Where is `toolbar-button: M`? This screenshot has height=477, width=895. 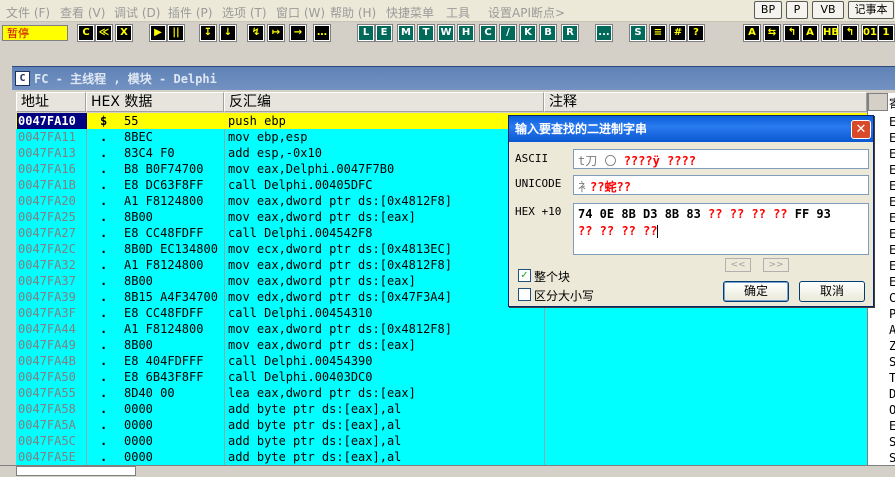 toolbar-button: M is located at coordinates (406, 33).